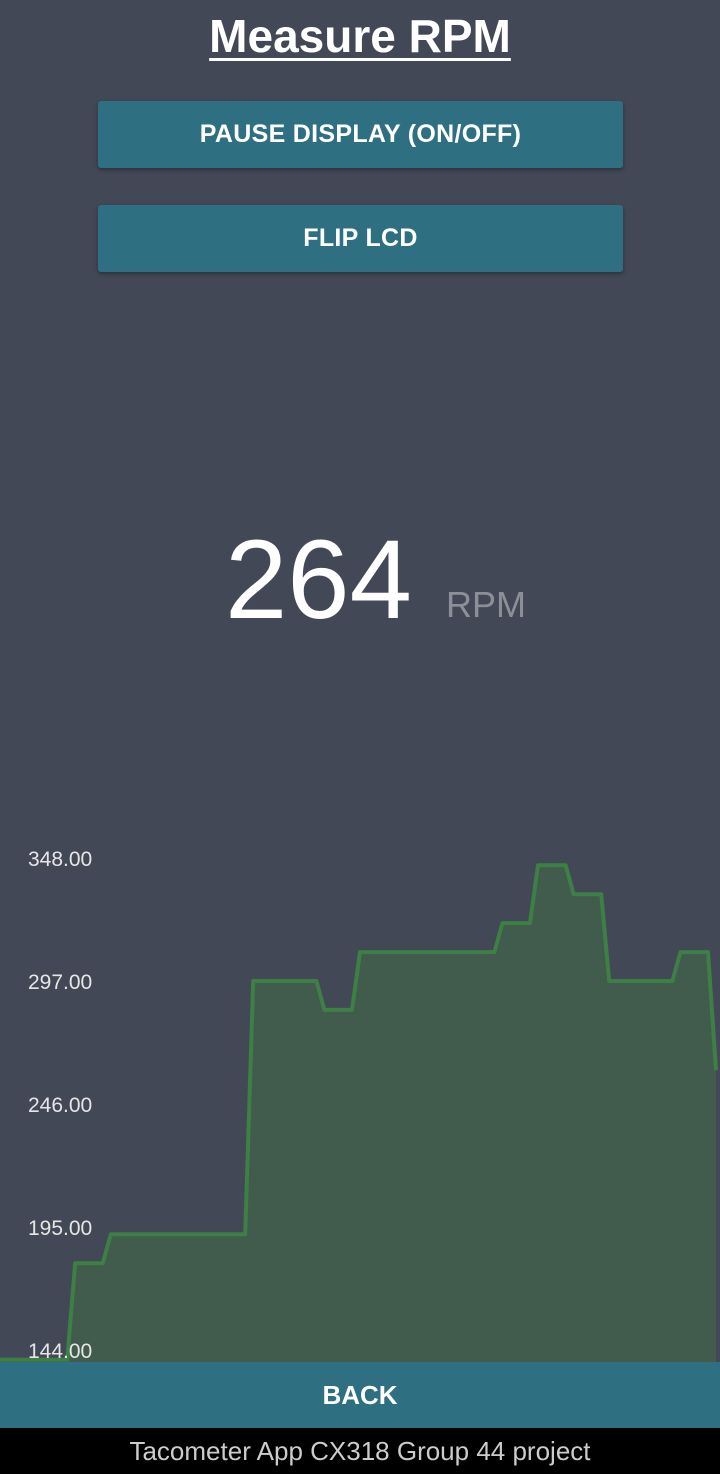 This screenshot has height=1474, width=720. What do you see at coordinates (360, 238) in the screenshot?
I see `flip-lcd-button: FLIP LCD` at bounding box center [360, 238].